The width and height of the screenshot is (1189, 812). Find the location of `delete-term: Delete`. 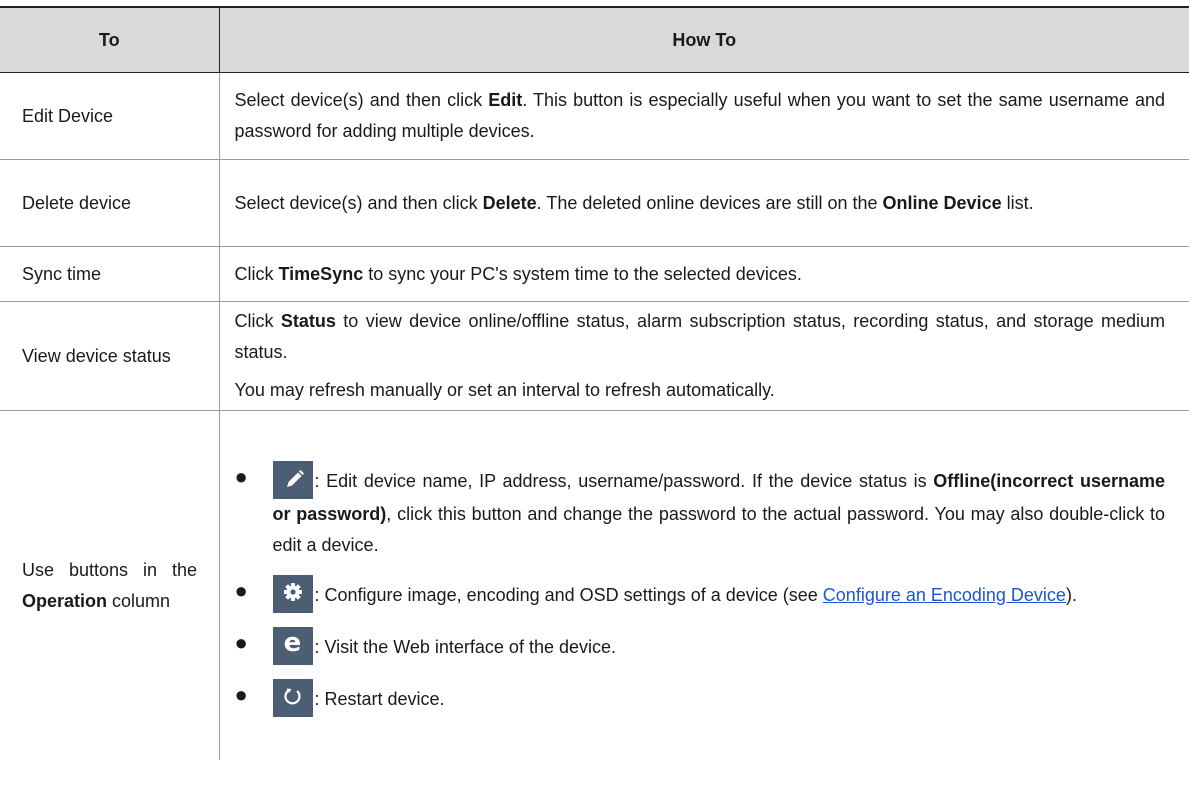

delete-term: Delete is located at coordinates (509, 202).